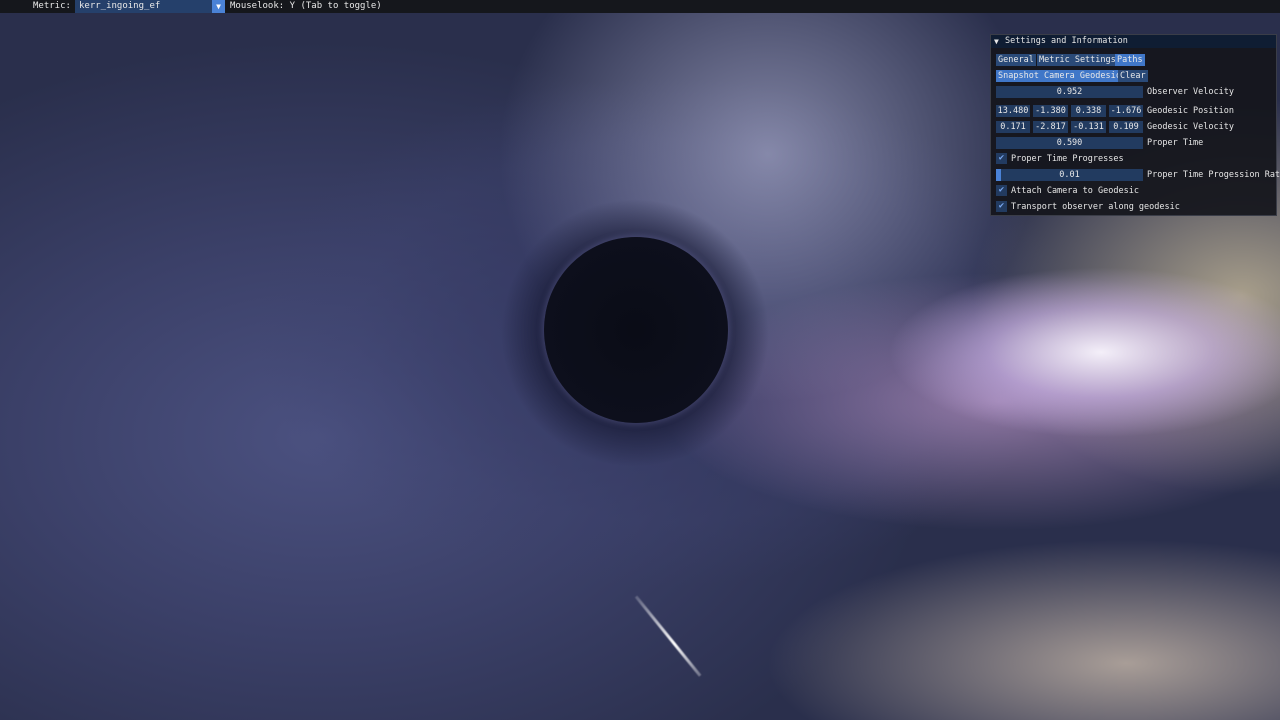 Image resolution: width=1280 pixels, height=720 pixels. Describe the element at coordinates (143, 6) in the screenshot. I see `metric-select: kerr_ingoing_ef` at that location.